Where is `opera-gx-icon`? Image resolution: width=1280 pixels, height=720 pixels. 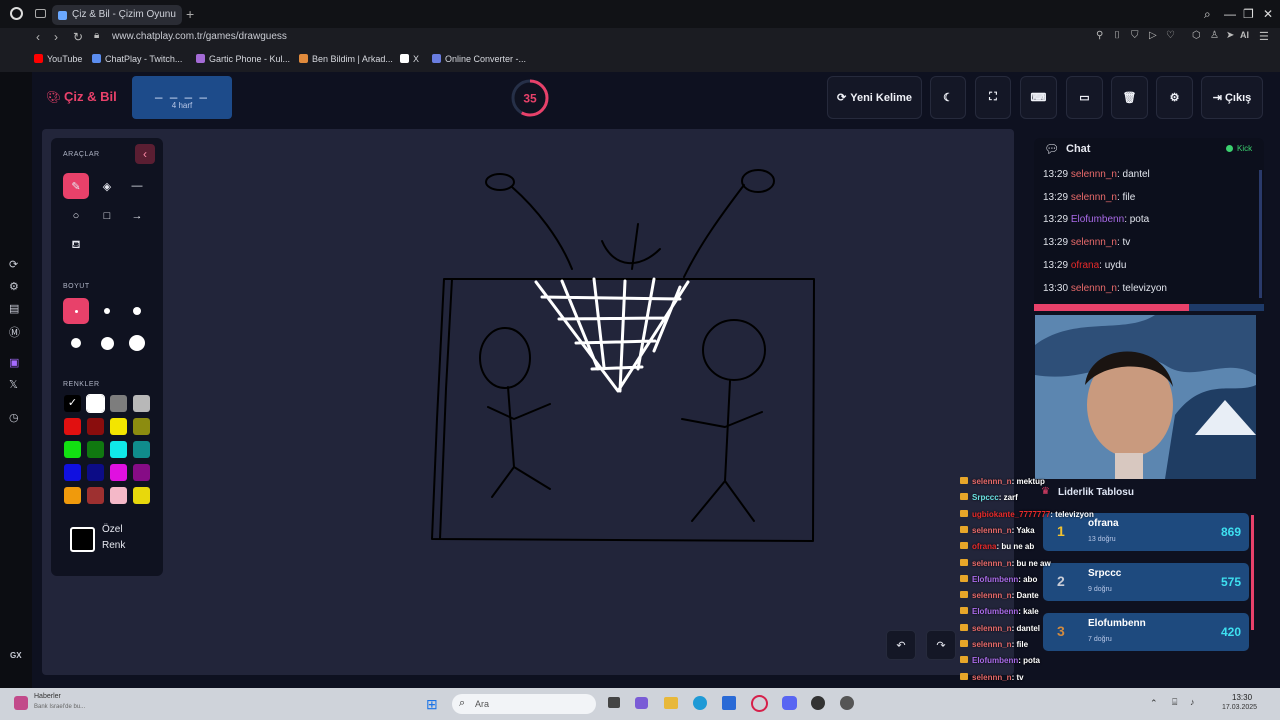 opera-gx-icon is located at coordinates (759, 703).